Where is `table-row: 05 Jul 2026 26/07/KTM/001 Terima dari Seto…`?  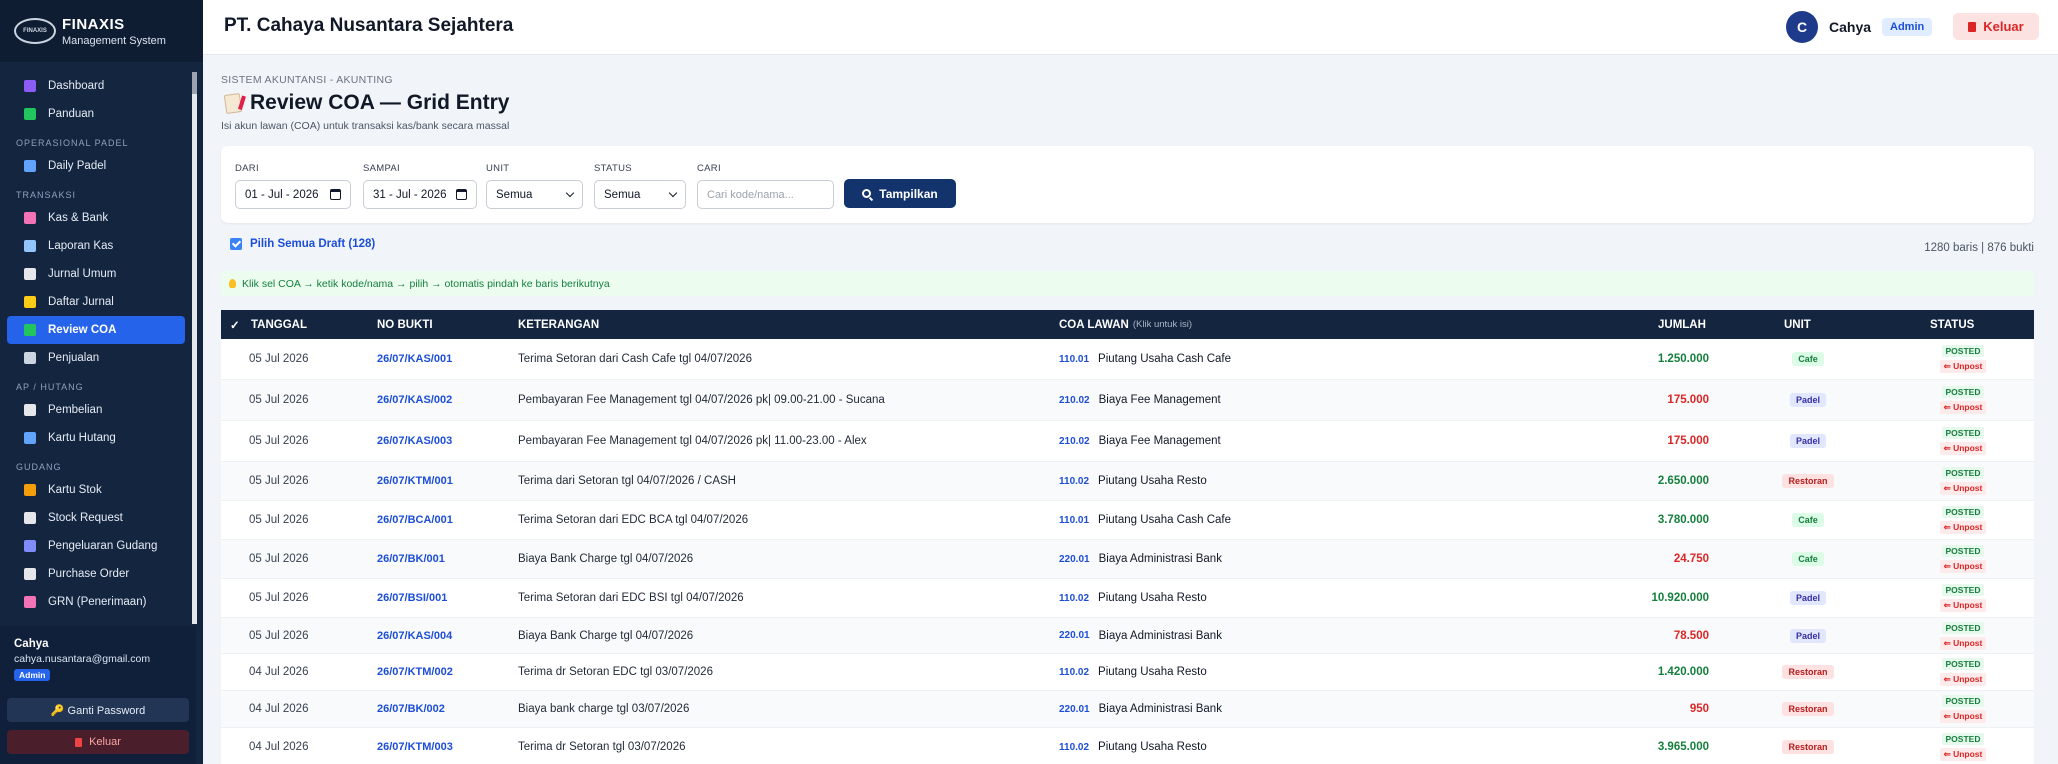
table-row: 05 Jul 2026 26/07/KTM/001 Terima dari Seto… is located at coordinates (1127, 481).